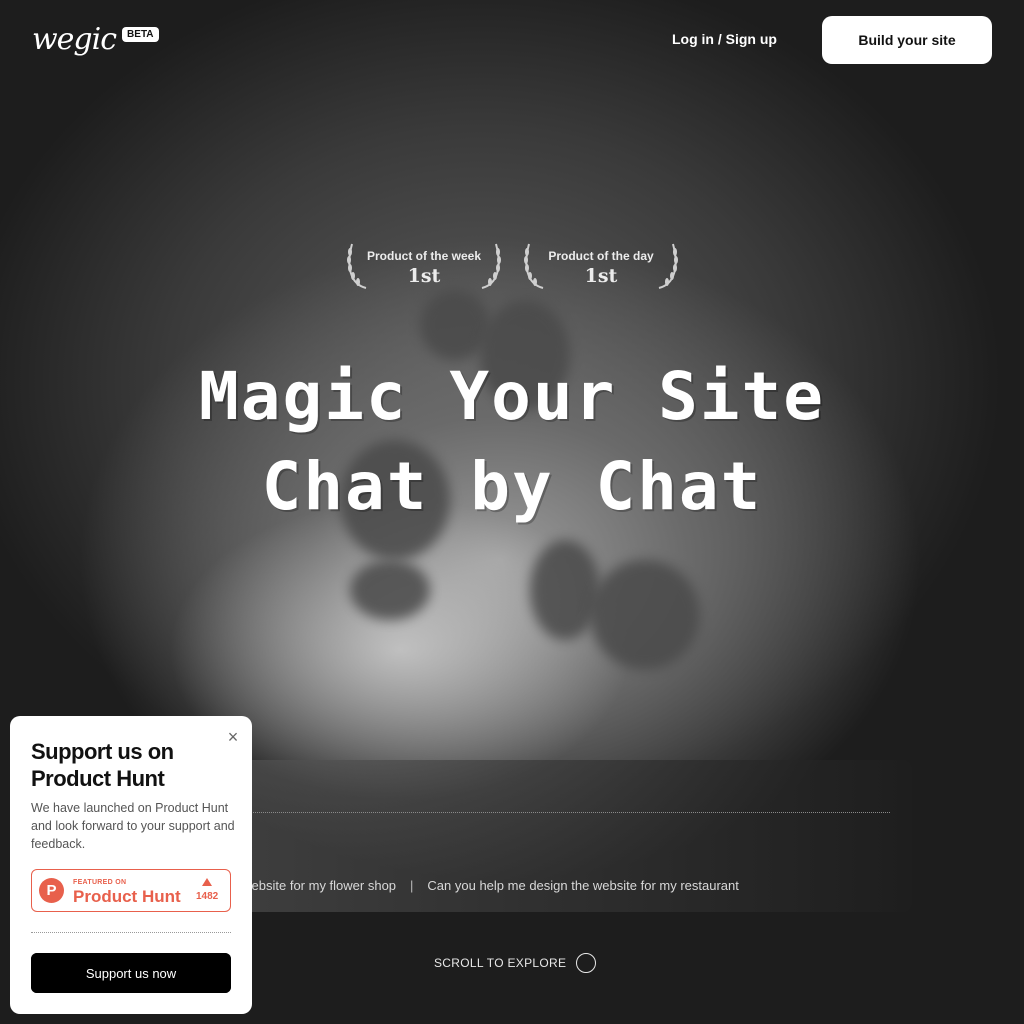 Image resolution: width=1024 pixels, height=1024 pixels. Describe the element at coordinates (207, 882) in the screenshot. I see `upvote-arrow-icon` at that location.